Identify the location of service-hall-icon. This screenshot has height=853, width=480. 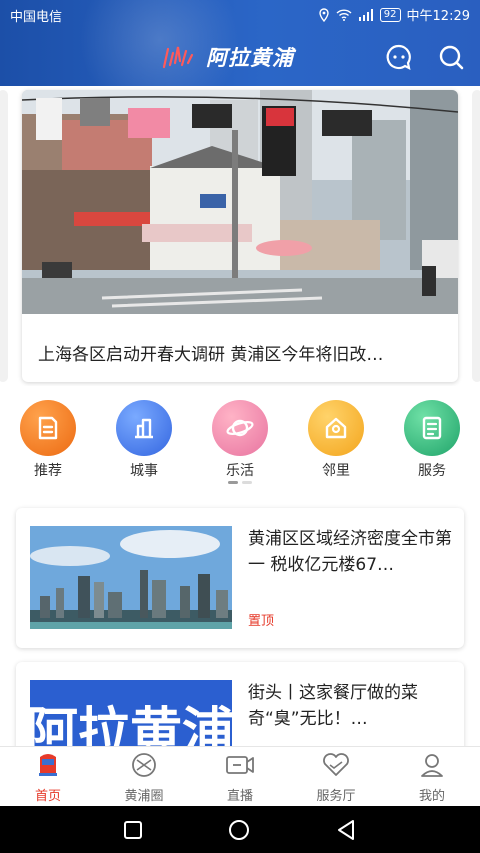
(336, 764).